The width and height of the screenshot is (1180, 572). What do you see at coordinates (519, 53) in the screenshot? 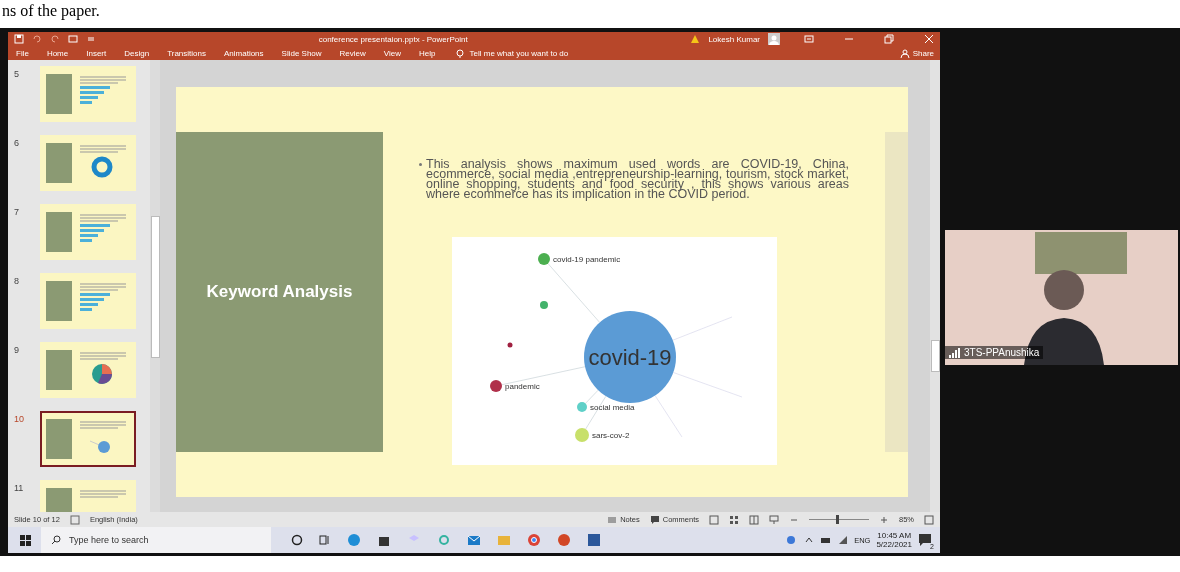
I see `tell-me-field: Tell me what you want to do` at bounding box center [519, 53].